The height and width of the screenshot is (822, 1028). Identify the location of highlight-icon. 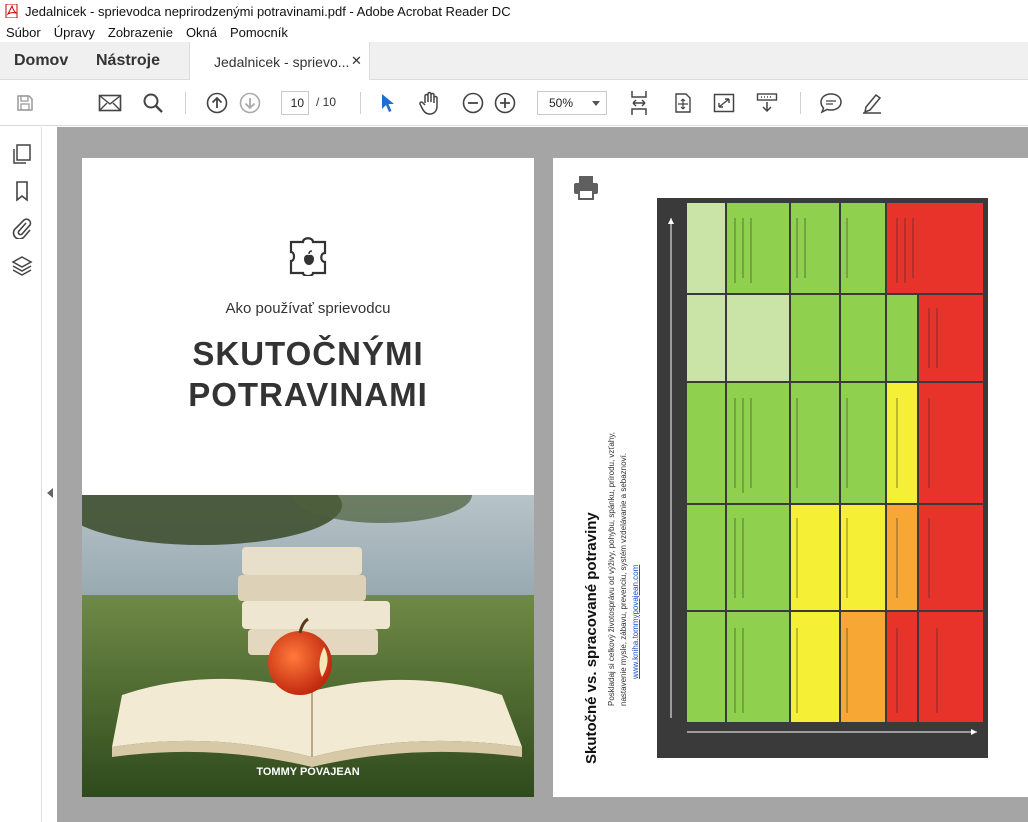
(872, 103).